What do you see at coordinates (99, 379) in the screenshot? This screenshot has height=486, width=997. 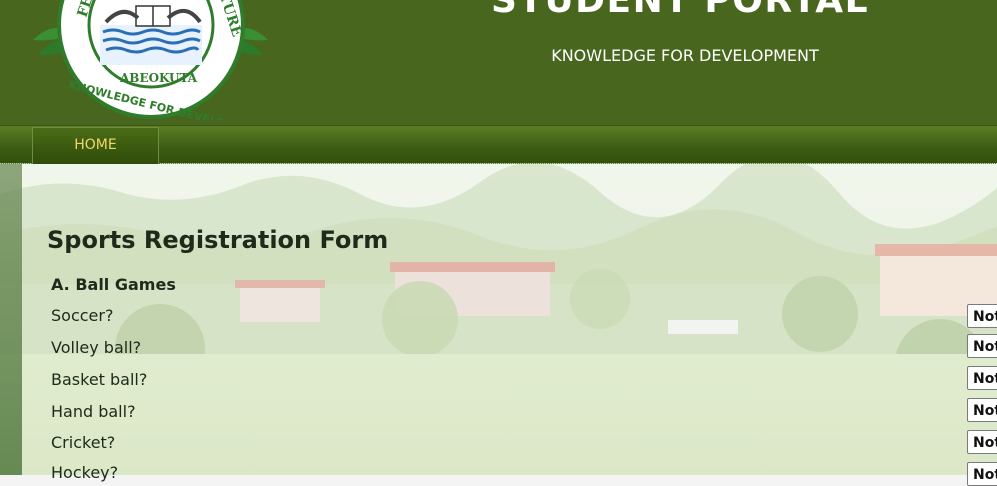 I see `basketball-label: Basket ball?` at bounding box center [99, 379].